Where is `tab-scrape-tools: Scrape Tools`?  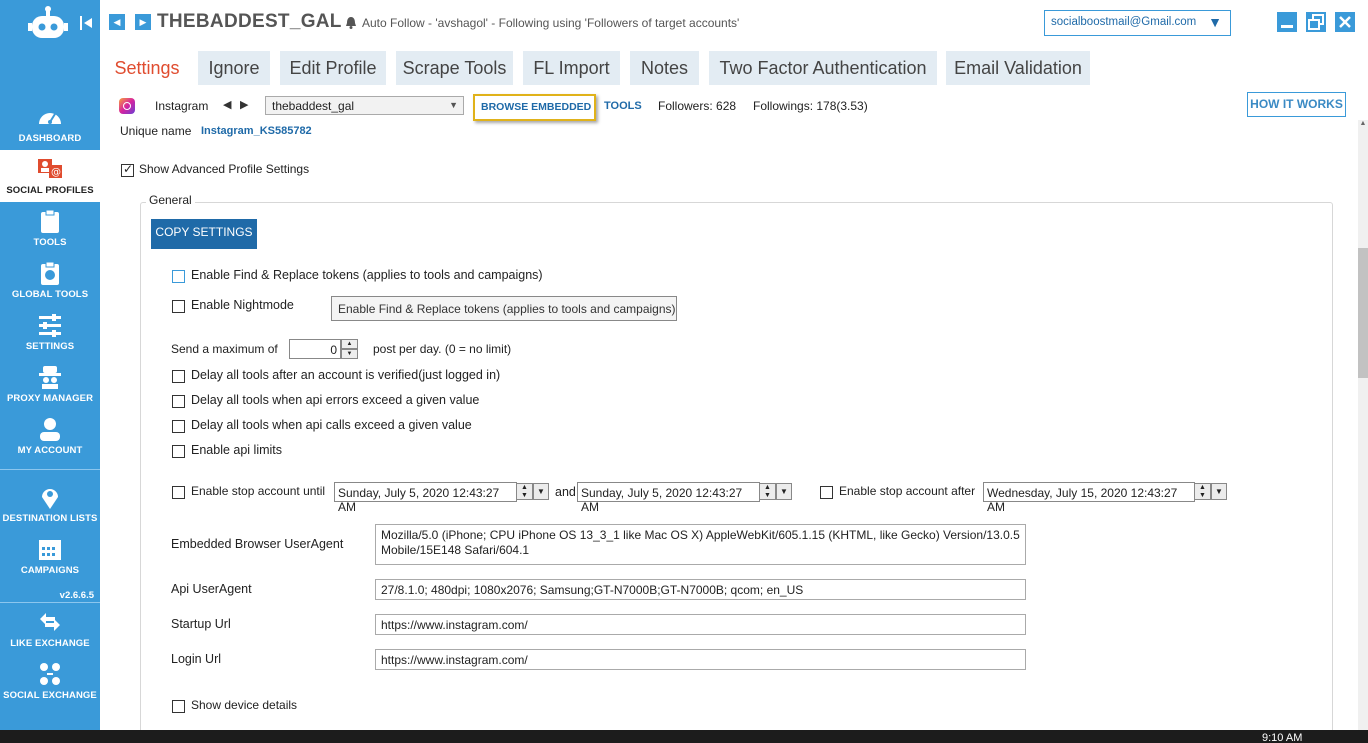
tab-scrape-tools: Scrape Tools is located at coordinates (454, 68).